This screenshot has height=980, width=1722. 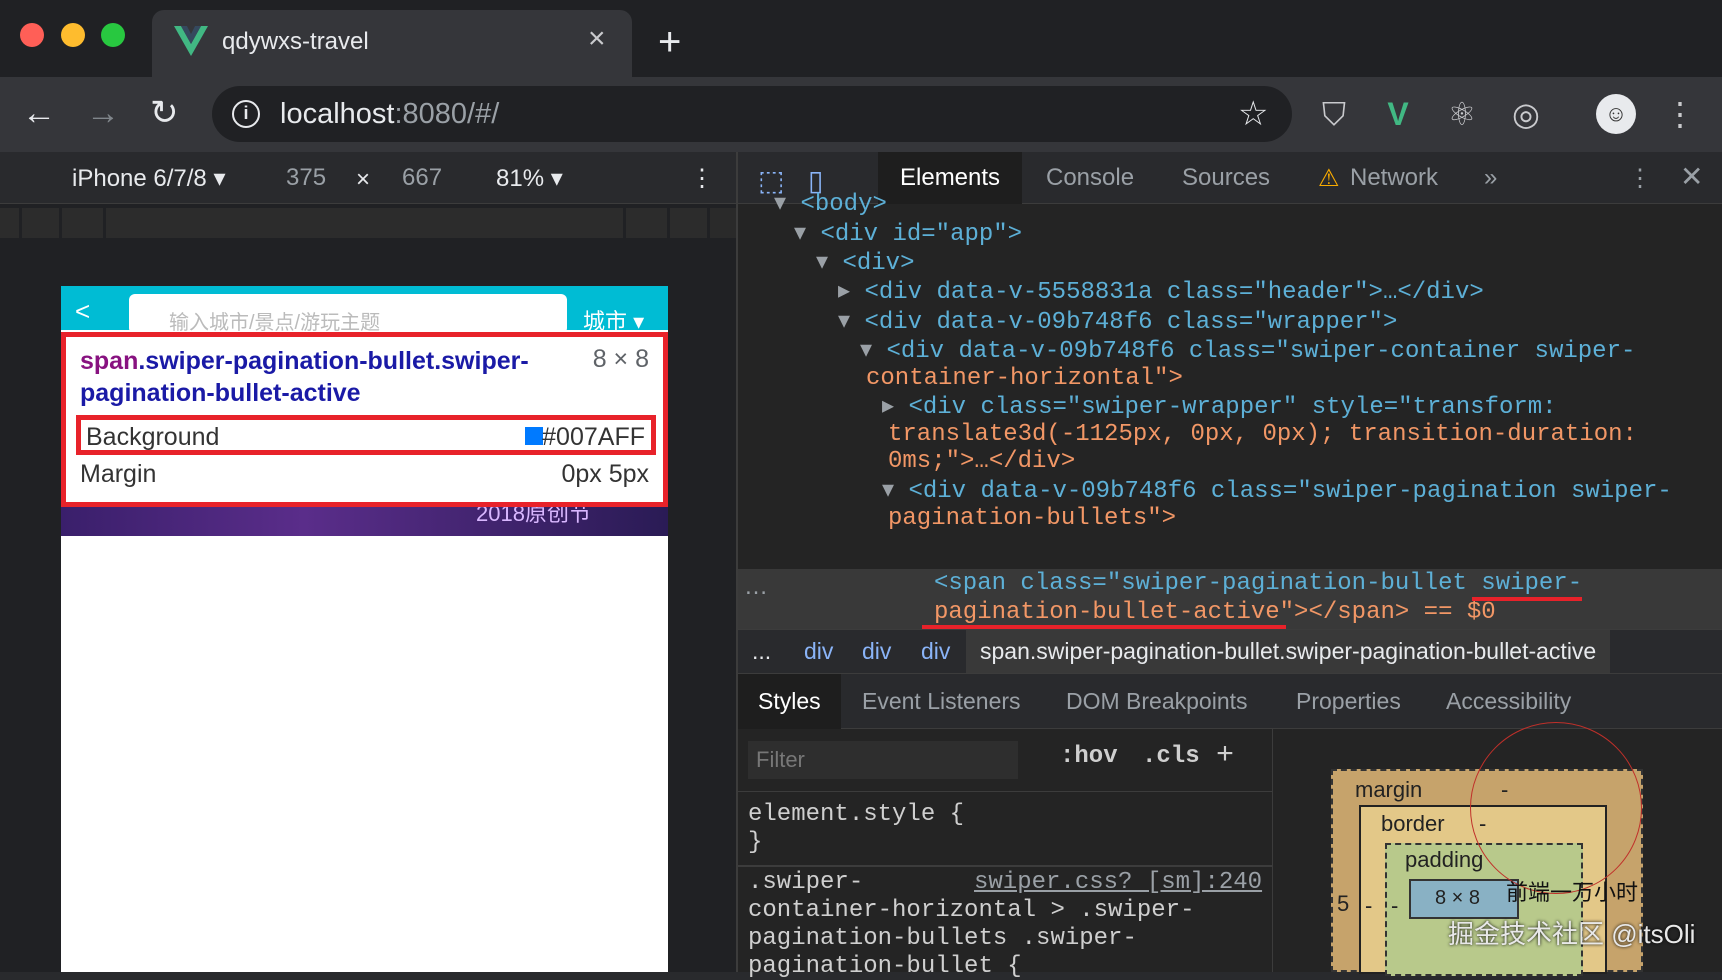 I want to click on media-query-ruler, so click(x=368, y=223).